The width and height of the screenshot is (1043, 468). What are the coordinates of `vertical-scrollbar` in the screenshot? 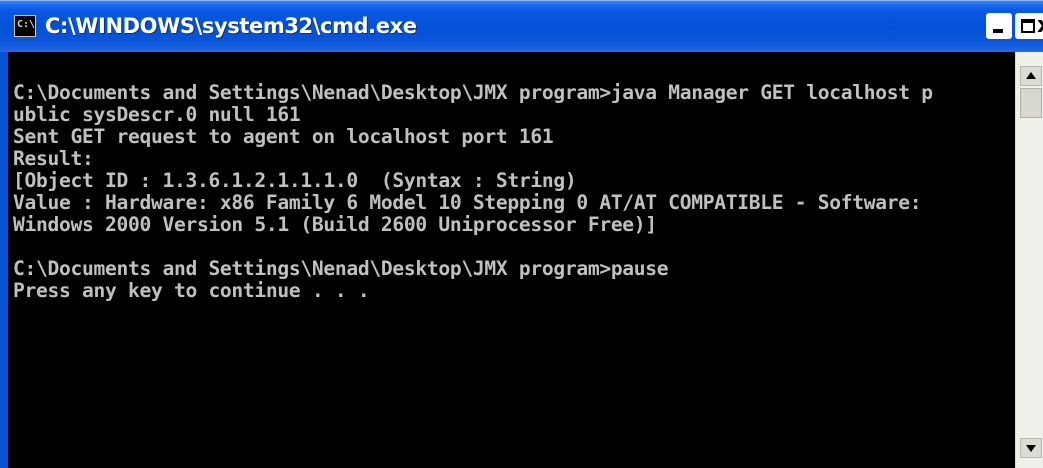 It's located at (1029, 260).